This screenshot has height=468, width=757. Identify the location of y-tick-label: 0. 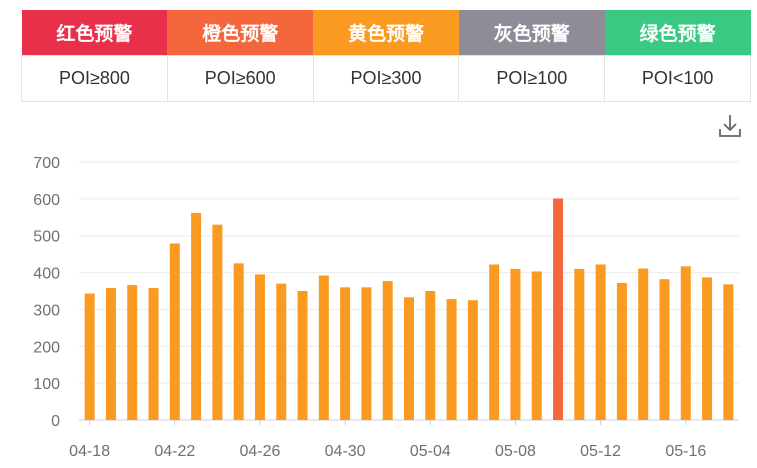
(55, 421).